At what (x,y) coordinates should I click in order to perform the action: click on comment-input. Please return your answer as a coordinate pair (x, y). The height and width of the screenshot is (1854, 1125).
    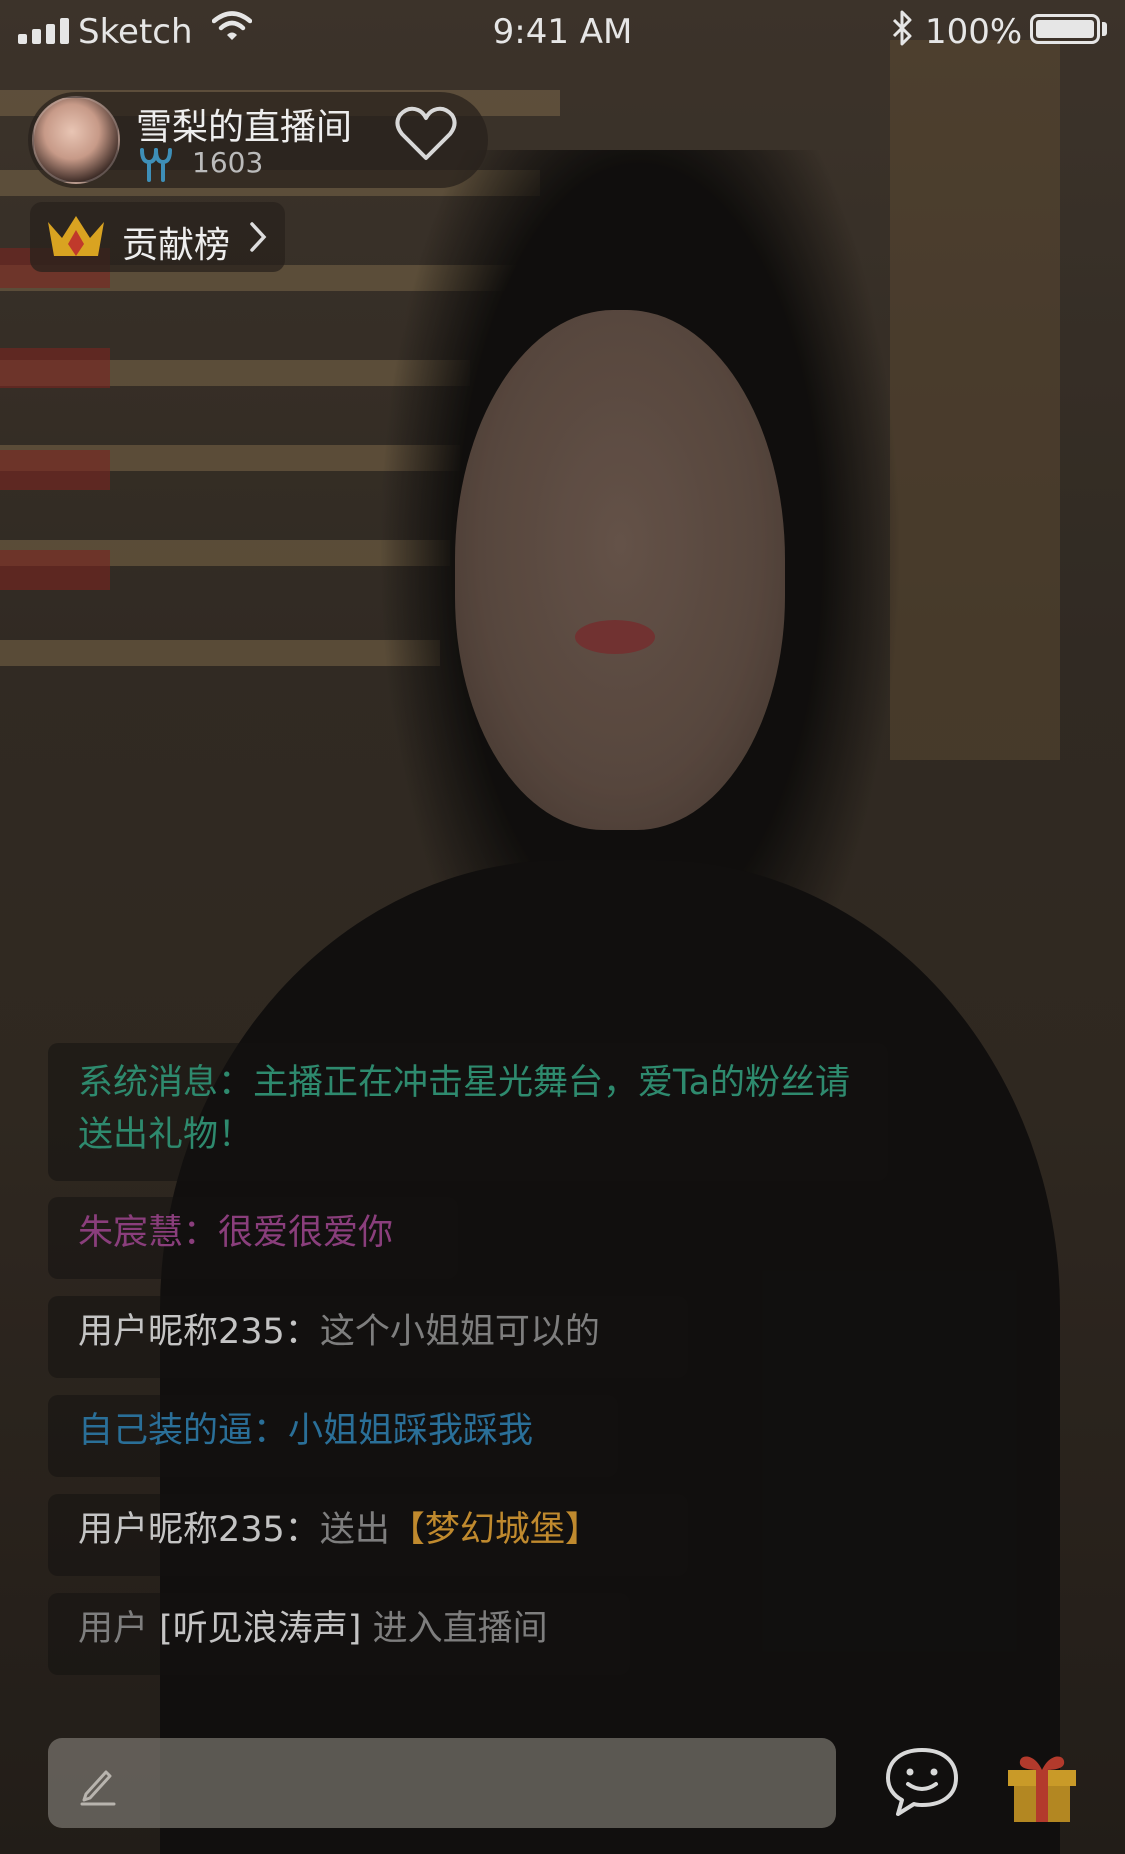
    Looking at the image, I should click on (442, 1783).